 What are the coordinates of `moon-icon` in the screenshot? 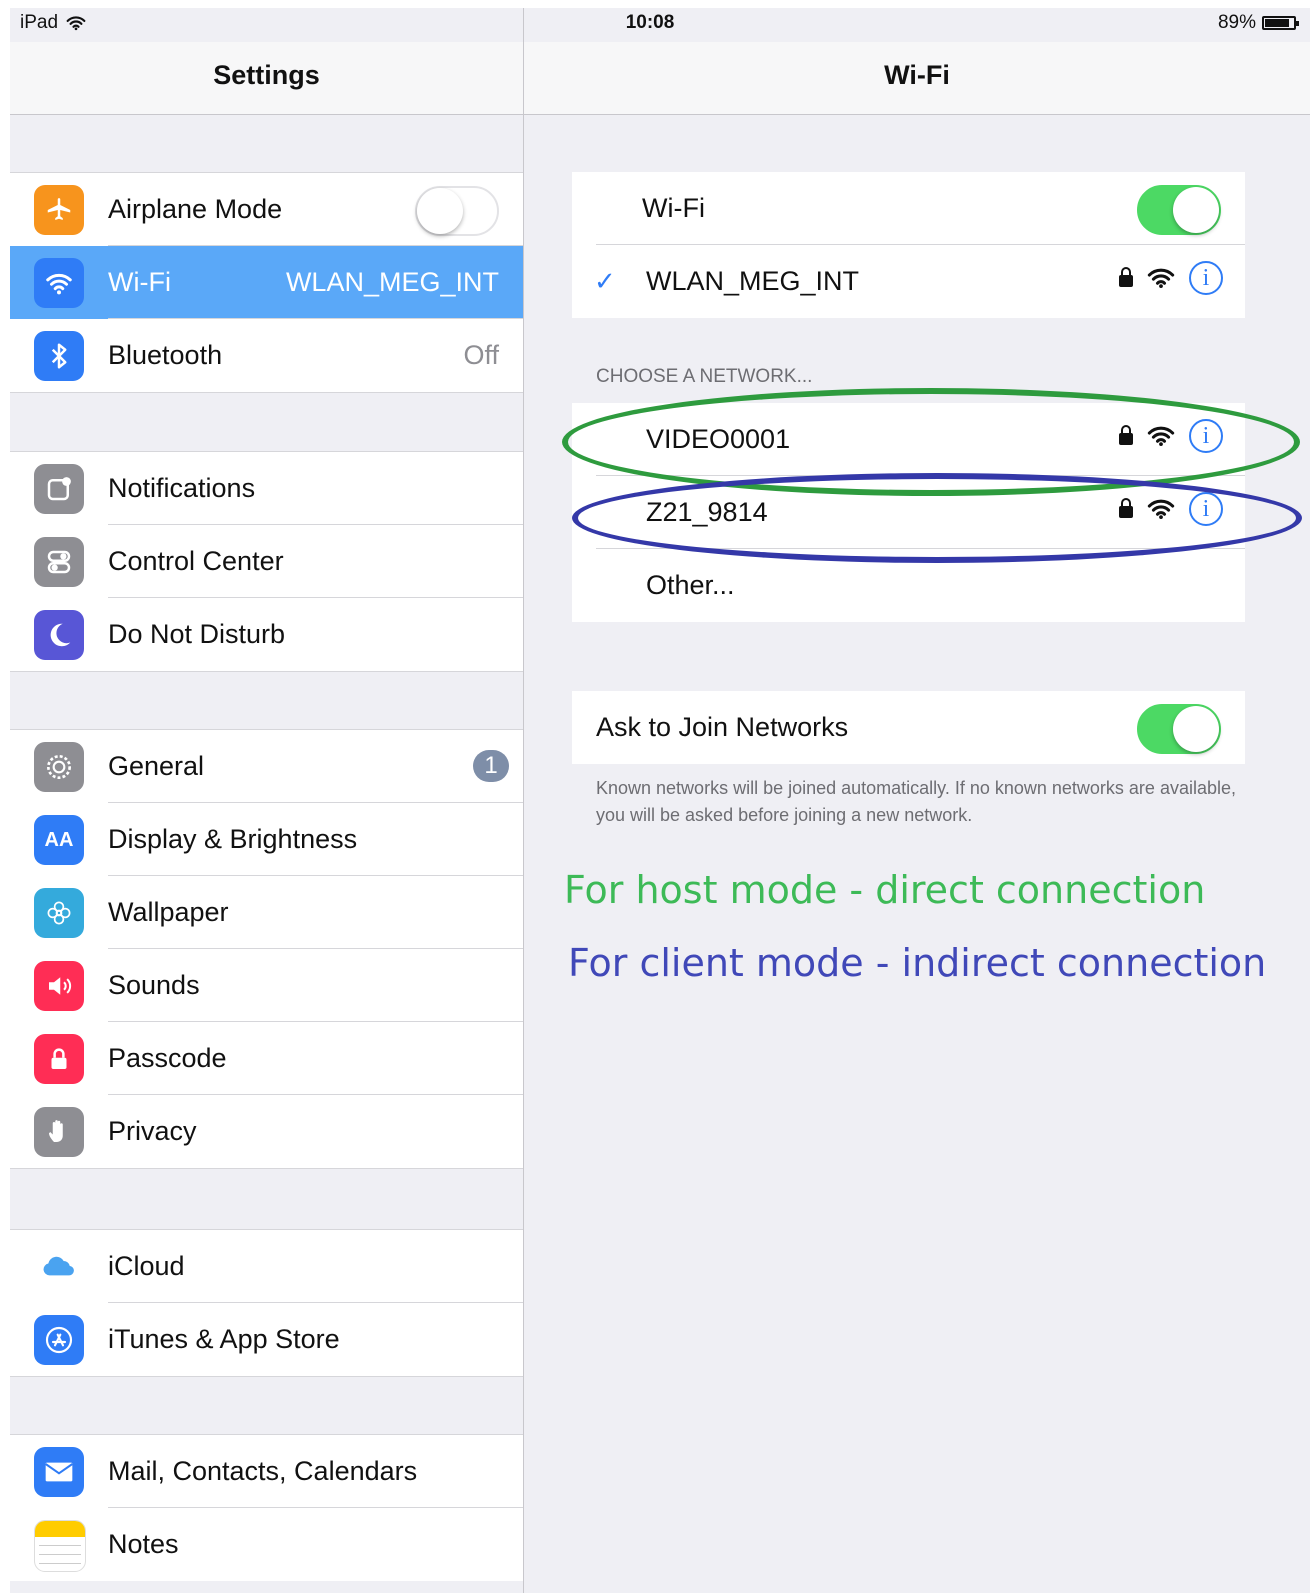 It's located at (59, 635).